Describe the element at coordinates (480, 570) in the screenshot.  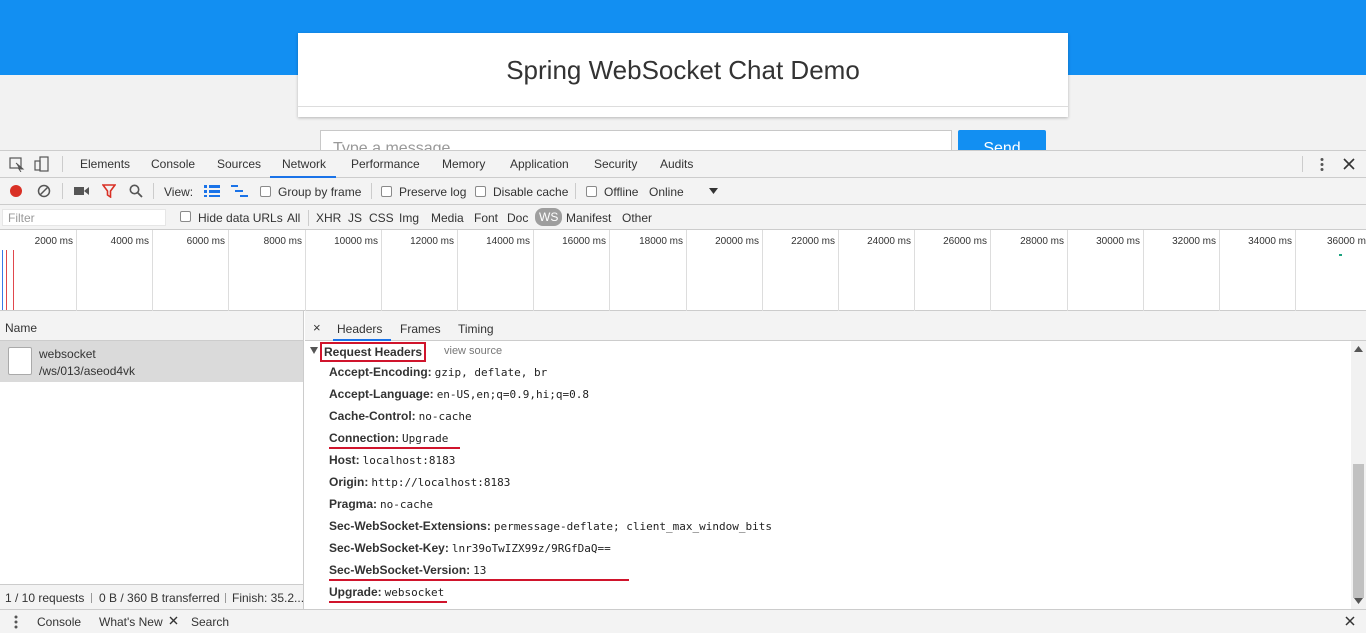
I see `header-value: 13` at that location.